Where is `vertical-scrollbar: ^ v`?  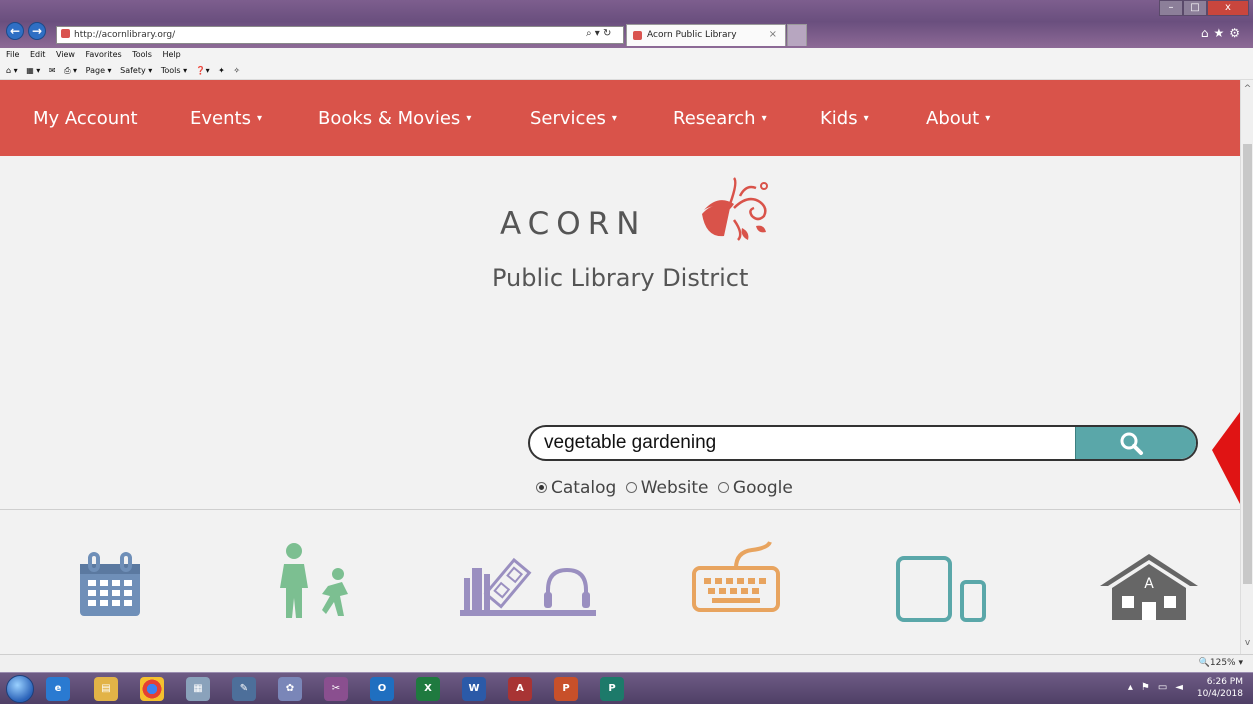
vertical-scrollbar: ^ v is located at coordinates (1246, 367).